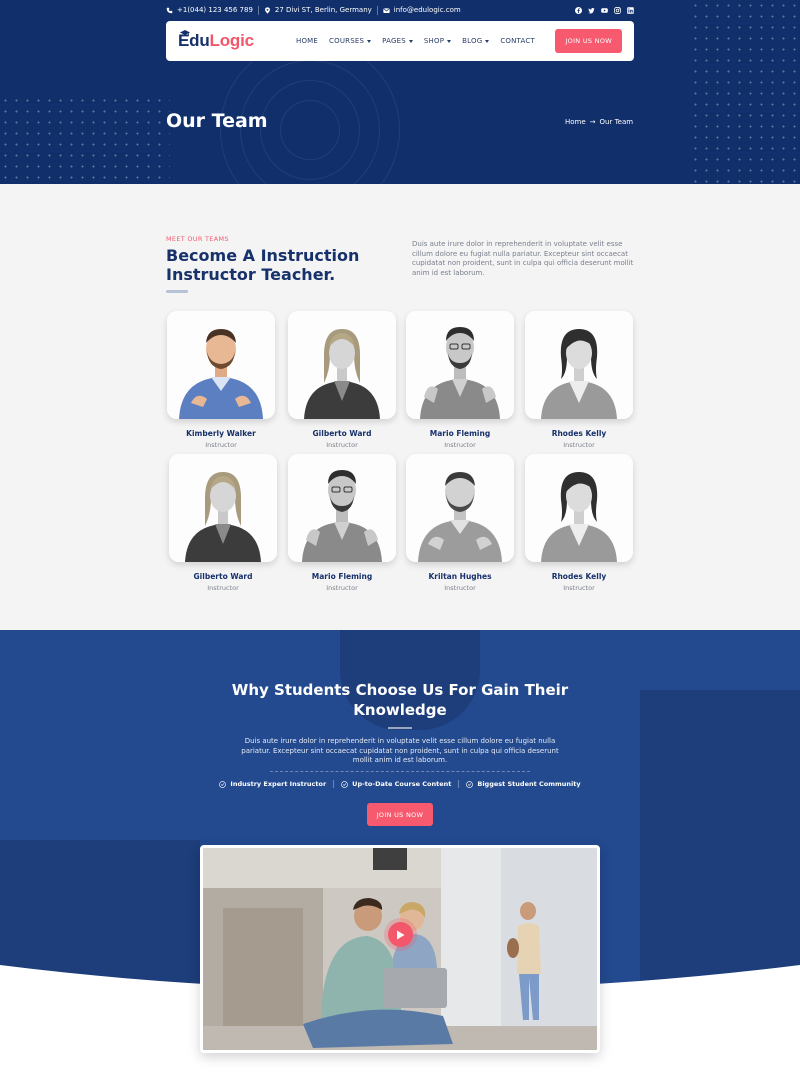  What do you see at coordinates (476, 41) in the screenshot?
I see `nav-item-blog: BLOG` at bounding box center [476, 41].